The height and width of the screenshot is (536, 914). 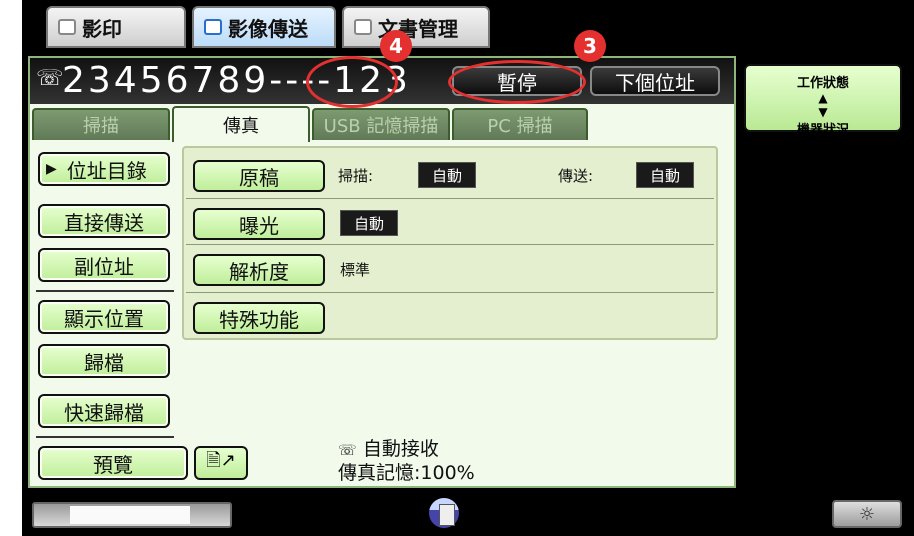 I want to click on scan-preview-icon-button: 🗎↗, so click(x=221, y=463).